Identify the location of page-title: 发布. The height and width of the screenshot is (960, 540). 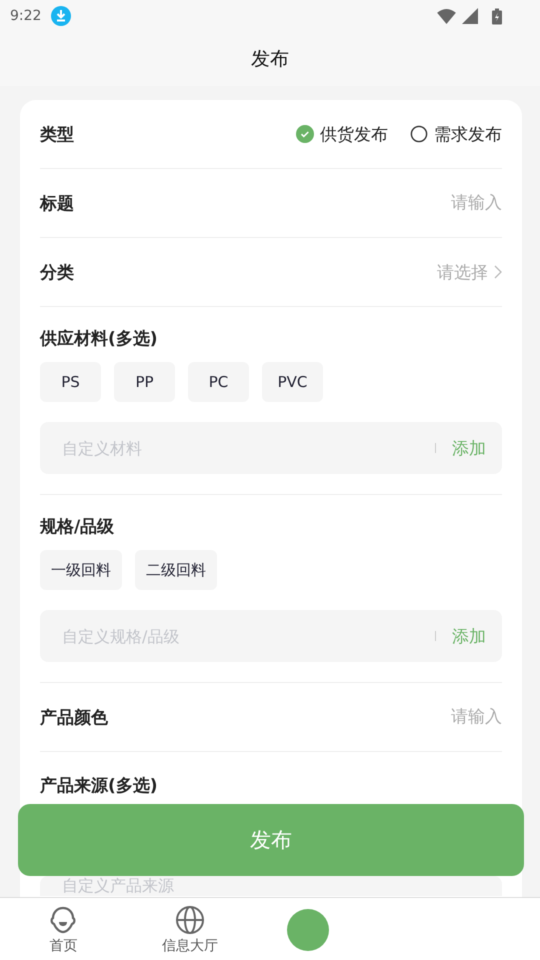
(270, 59).